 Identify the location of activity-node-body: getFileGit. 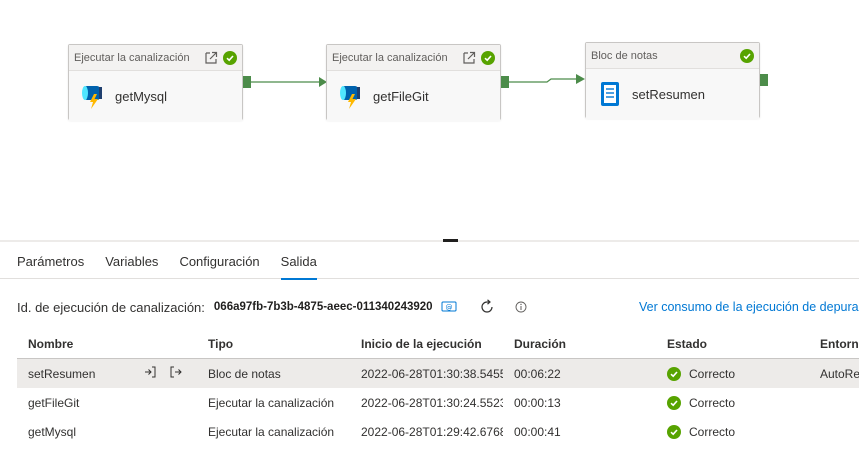
(413, 96).